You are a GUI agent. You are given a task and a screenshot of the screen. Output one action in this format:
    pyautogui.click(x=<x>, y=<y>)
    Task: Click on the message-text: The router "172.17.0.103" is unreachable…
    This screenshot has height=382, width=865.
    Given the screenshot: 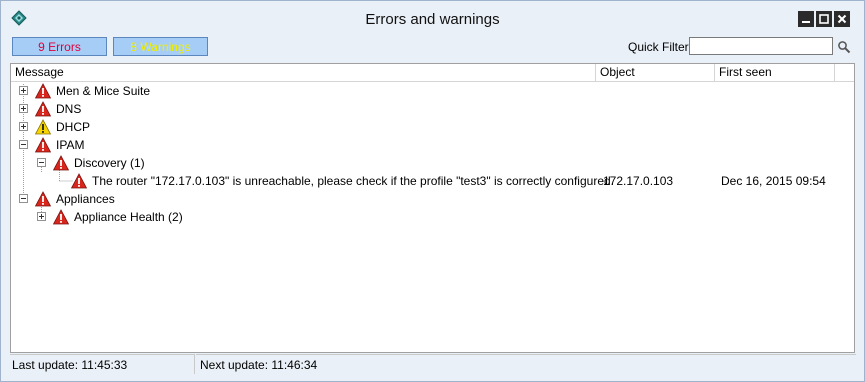 What is the action you would take?
    pyautogui.click(x=353, y=181)
    